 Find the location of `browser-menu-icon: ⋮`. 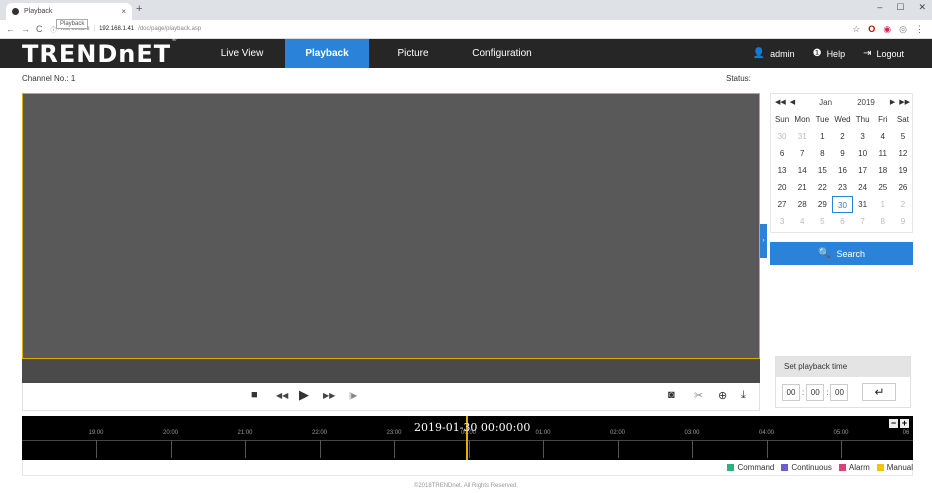

browser-menu-icon: ⋮ is located at coordinates (919, 29).